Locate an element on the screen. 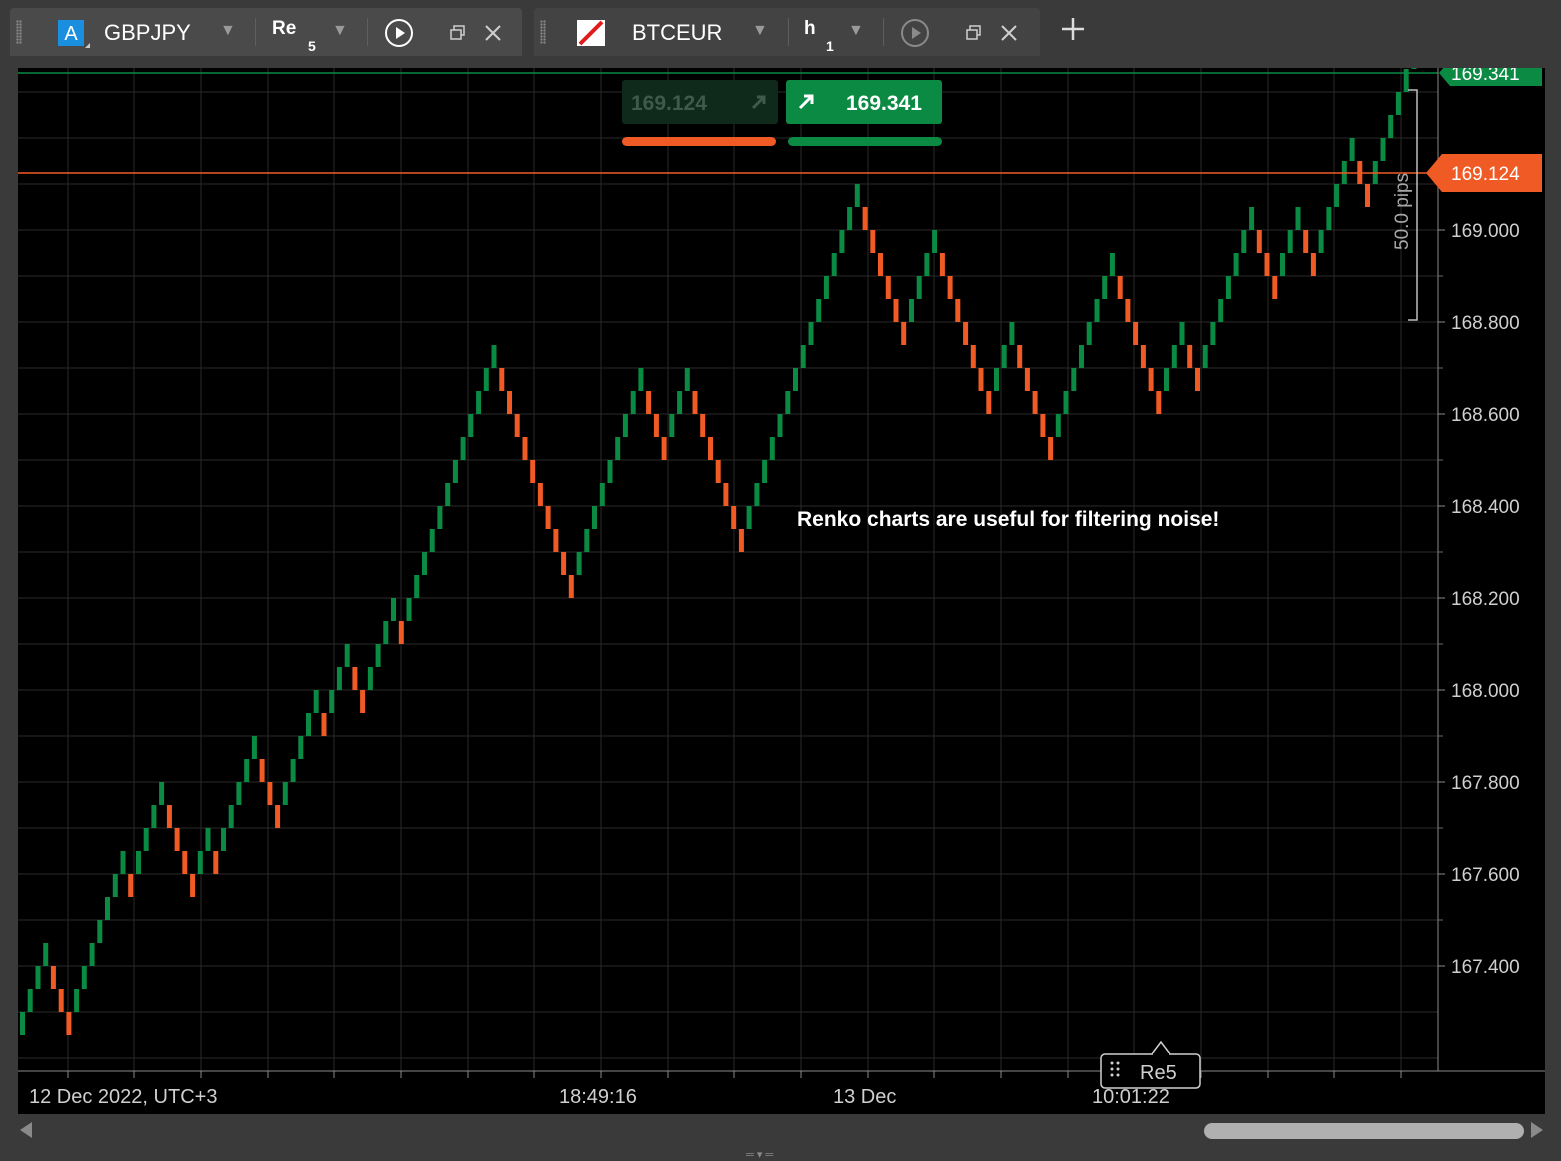  bid-price-tag-text: 169.124 is located at coordinates (1485, 174).